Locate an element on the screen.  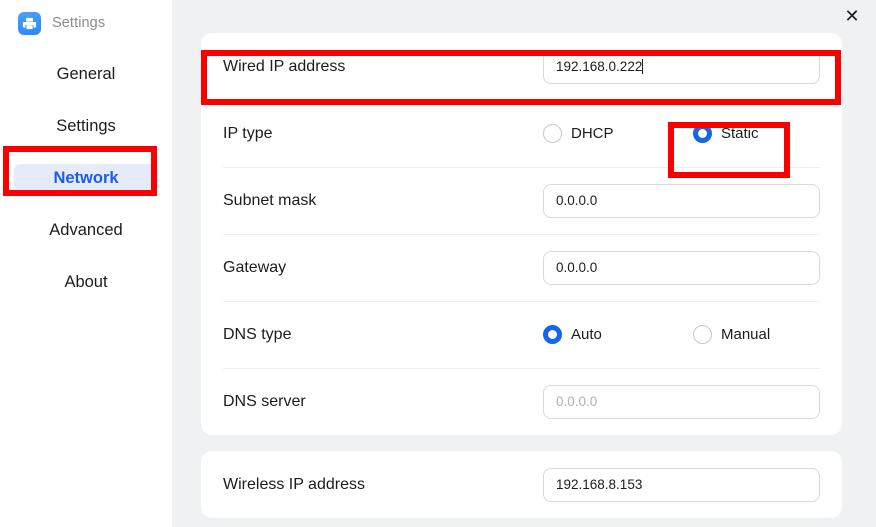
sidebar-nav: General Settings Network Advanced About is located at coordinates (86, 190).